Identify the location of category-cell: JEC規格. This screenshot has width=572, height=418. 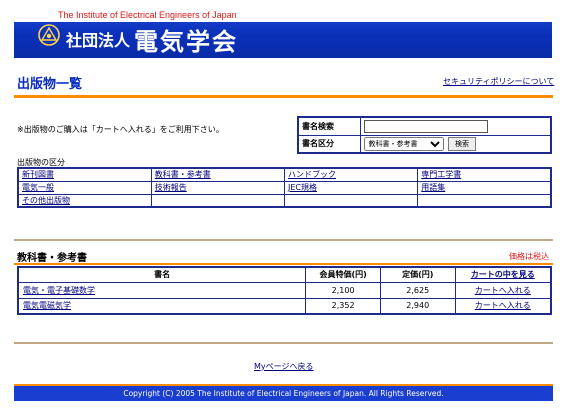
(351, 187).